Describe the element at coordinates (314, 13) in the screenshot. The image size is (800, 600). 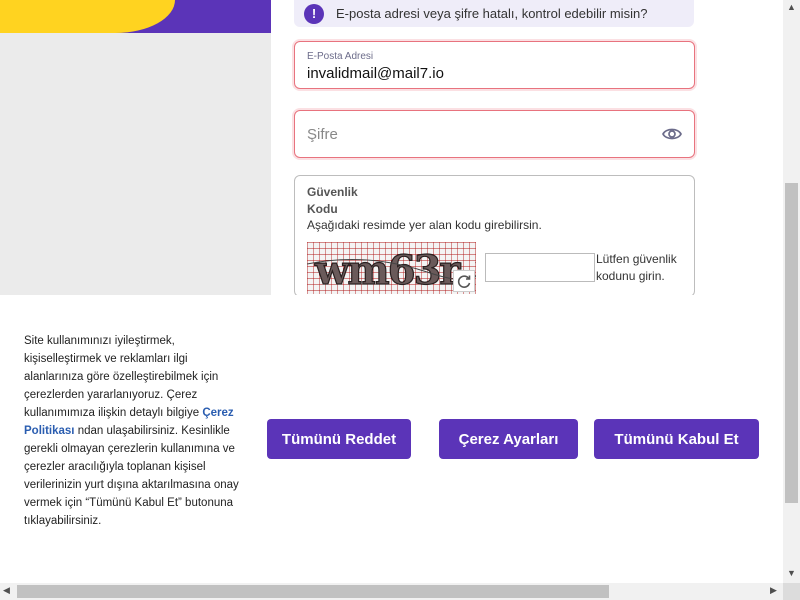
I see `exclamation-icon: !` at that location.